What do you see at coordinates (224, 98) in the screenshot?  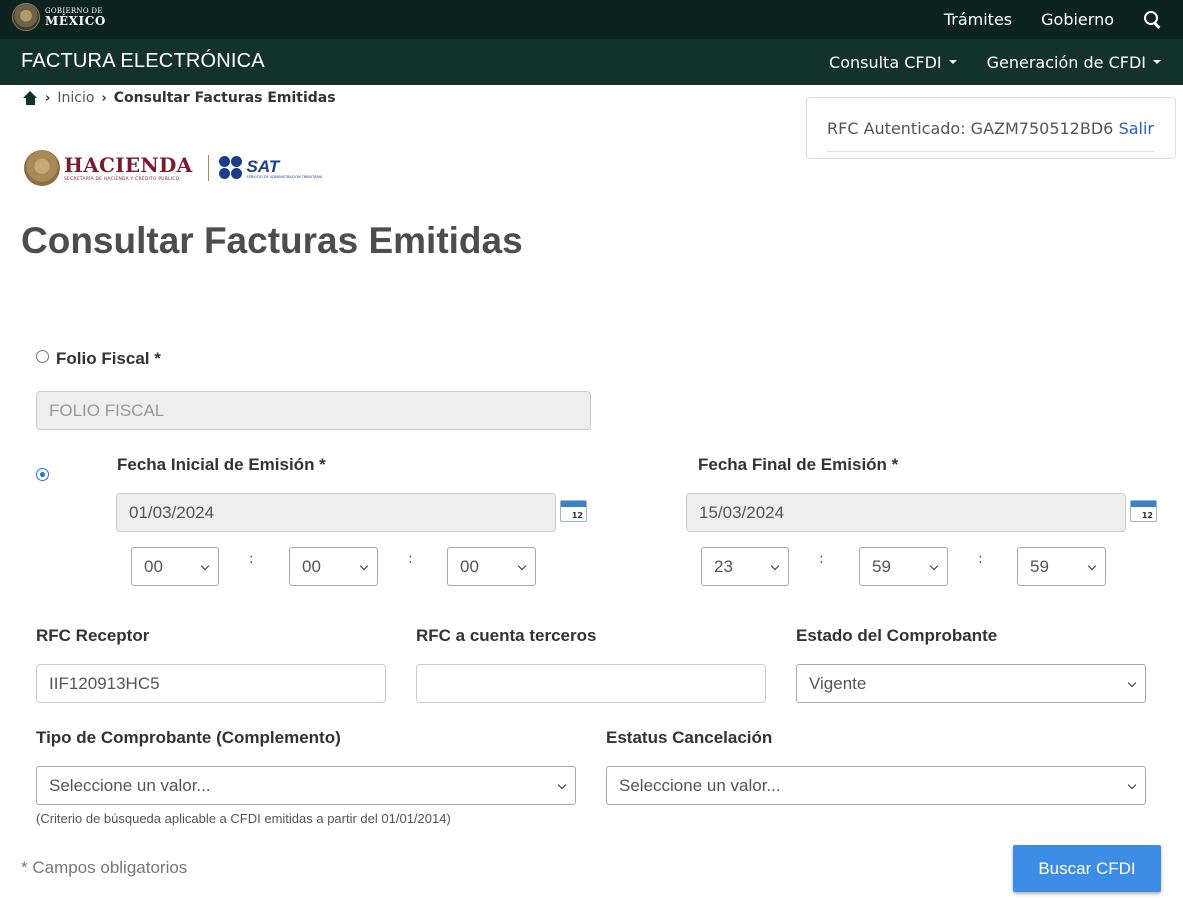 I see `breadcrumb-current: Consultar Facturas Emitidas` at bounding box center [224, 98].